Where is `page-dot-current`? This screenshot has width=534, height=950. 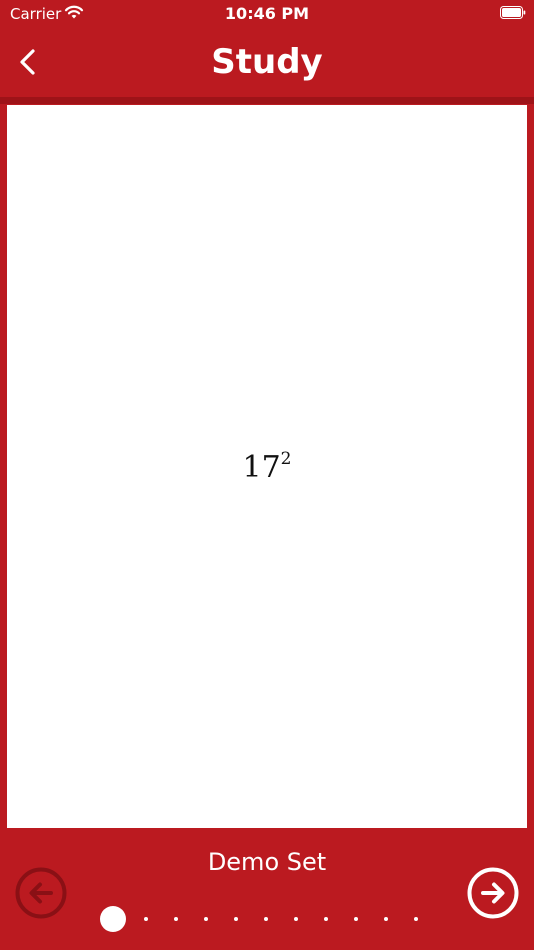 page-dot-current is located at coordinates (113, 919).